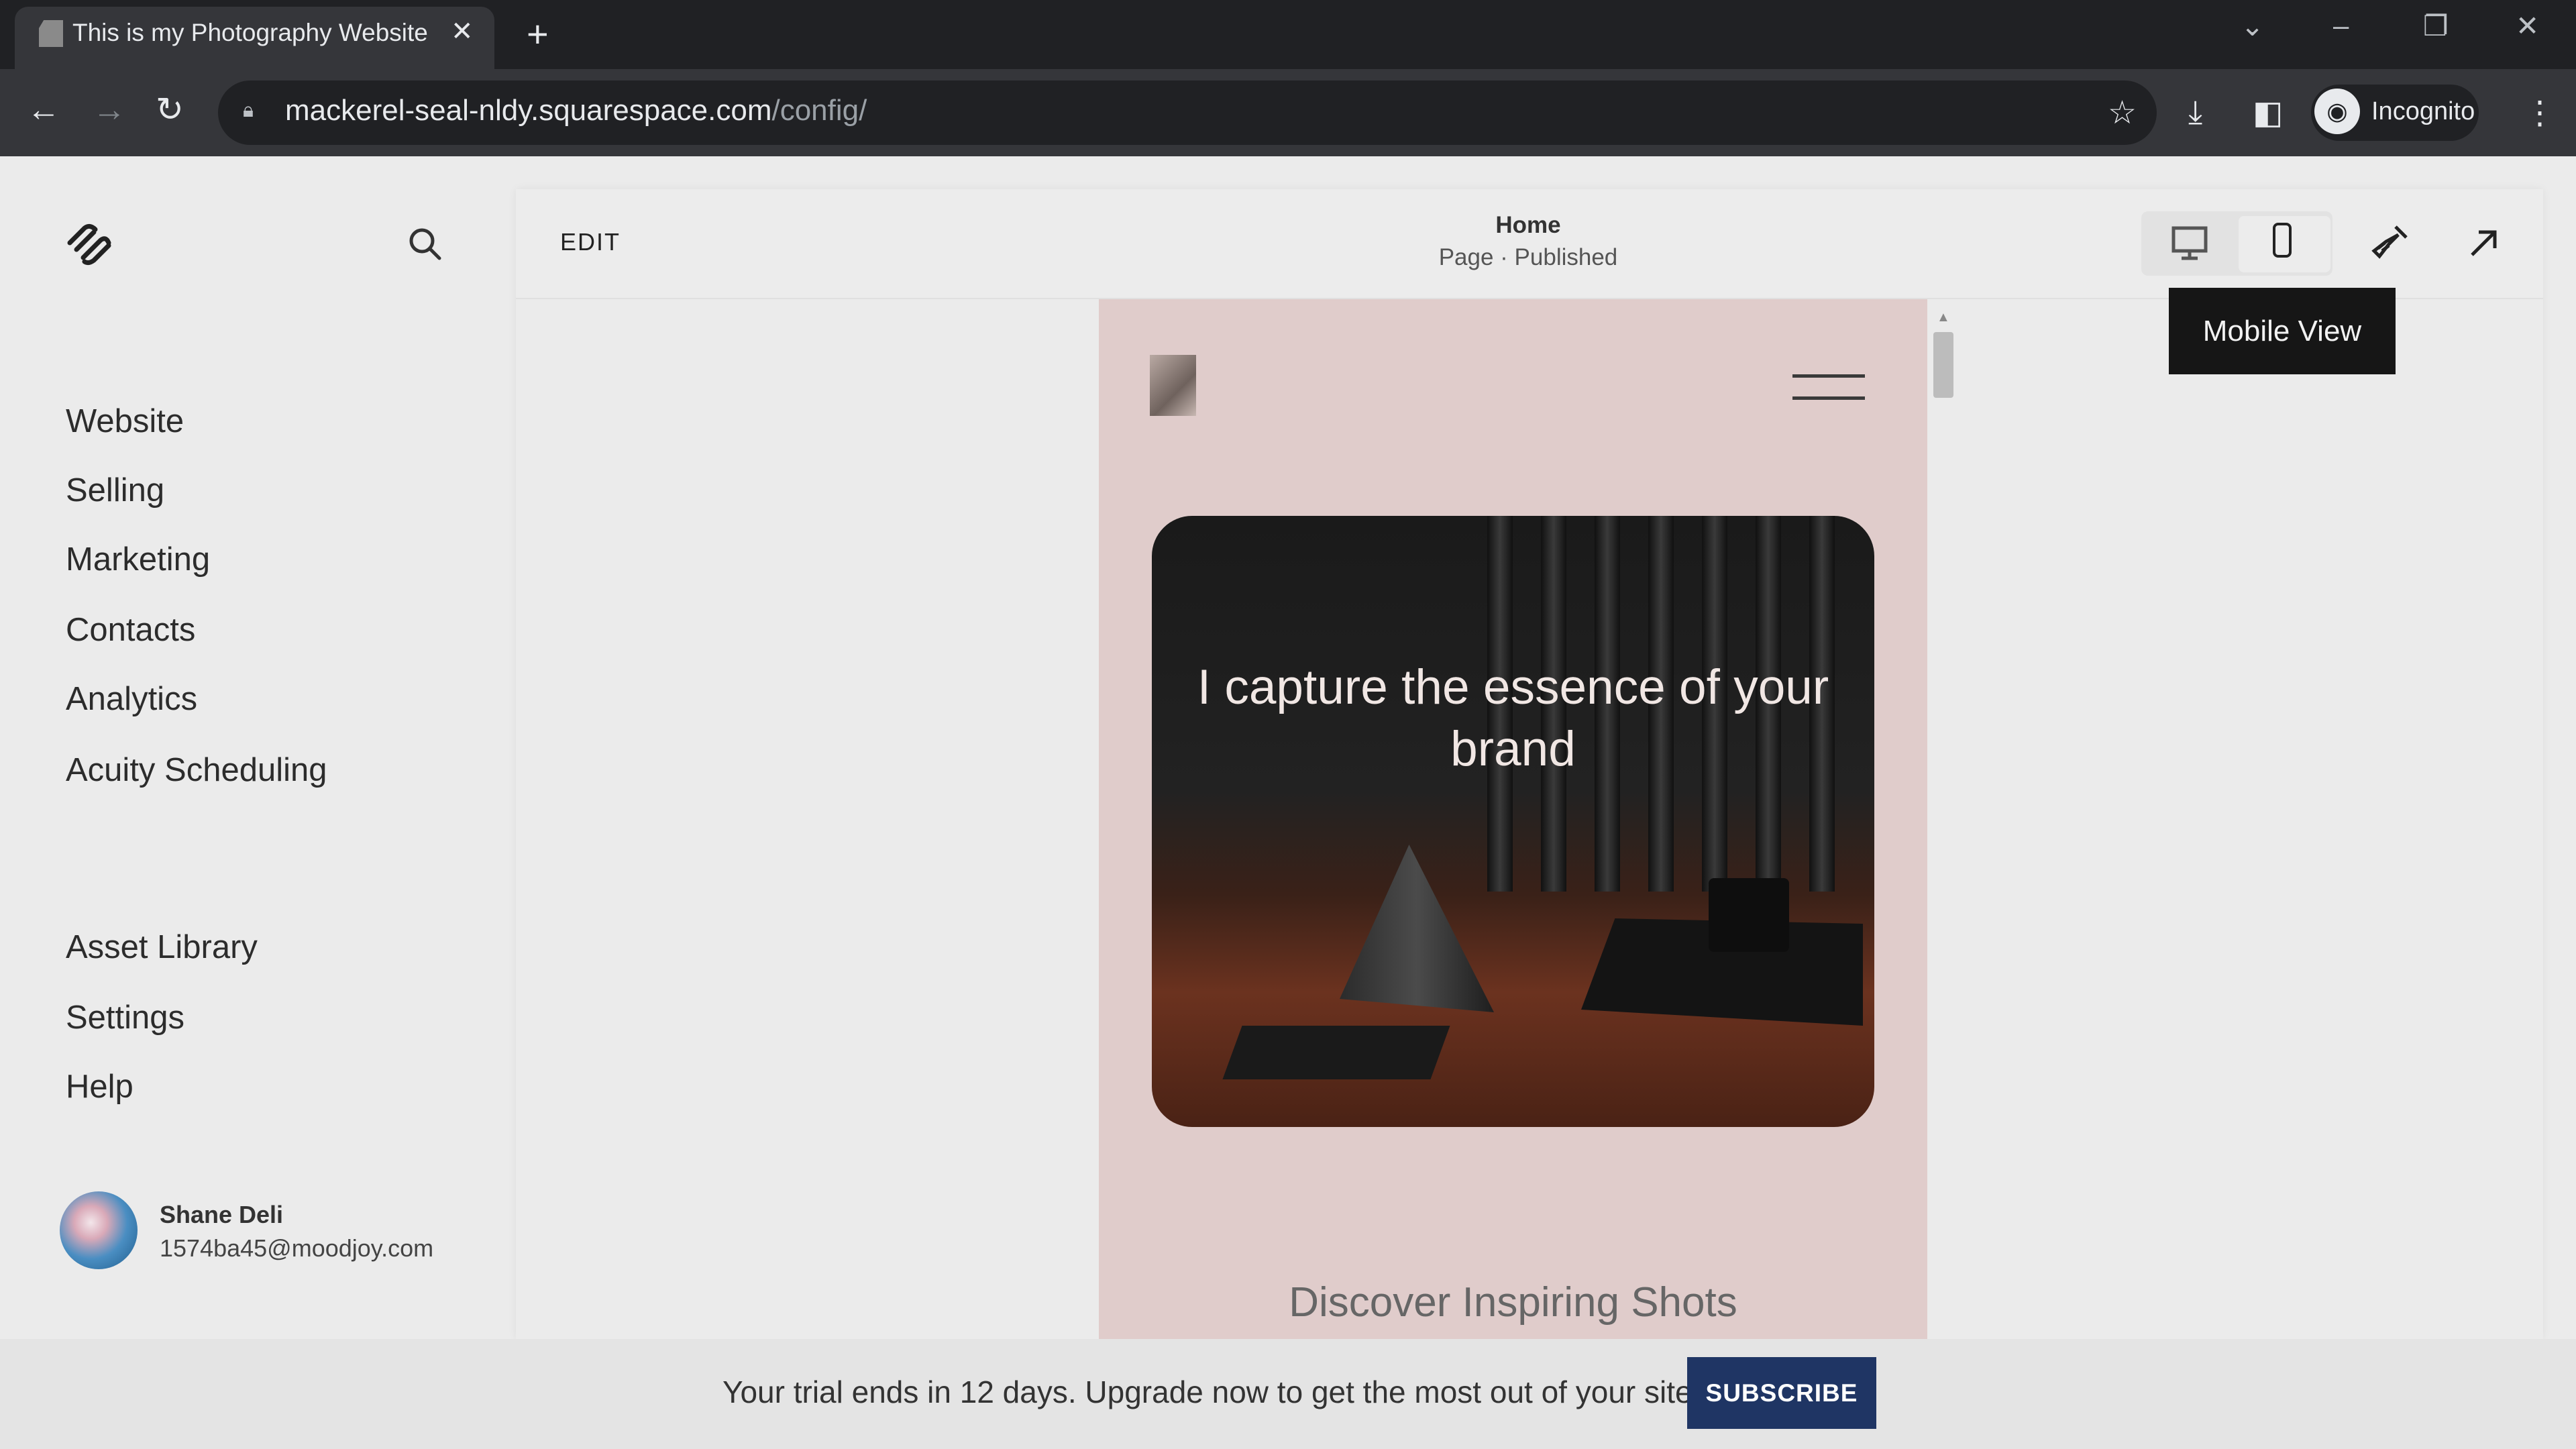  I want to click on sidebar-item-marketing: Marketing, so click(138, 559).